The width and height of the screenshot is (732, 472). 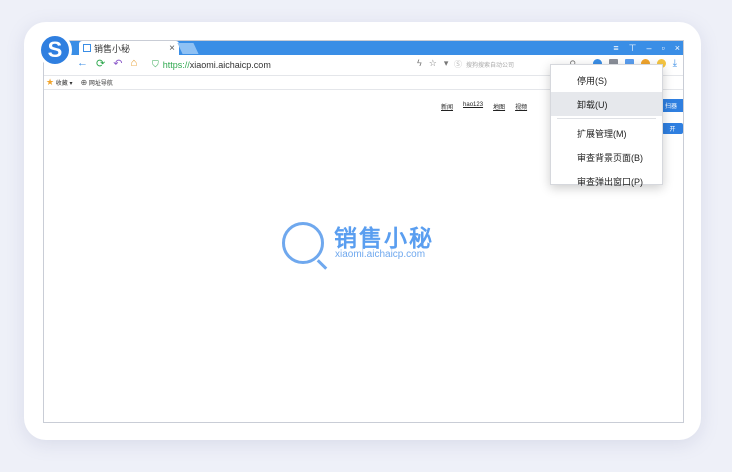 I want to click on bookmark-star-icon: ☆, so click(x=433, y=63).